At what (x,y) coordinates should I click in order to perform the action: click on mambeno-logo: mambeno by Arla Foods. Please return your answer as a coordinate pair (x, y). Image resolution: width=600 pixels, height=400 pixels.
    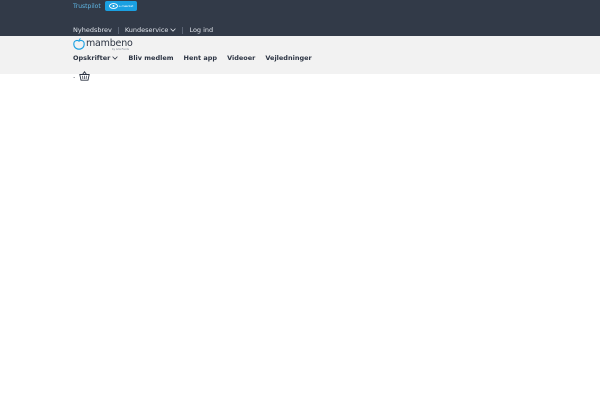
    Looking at the image, I should click on (103, 45).